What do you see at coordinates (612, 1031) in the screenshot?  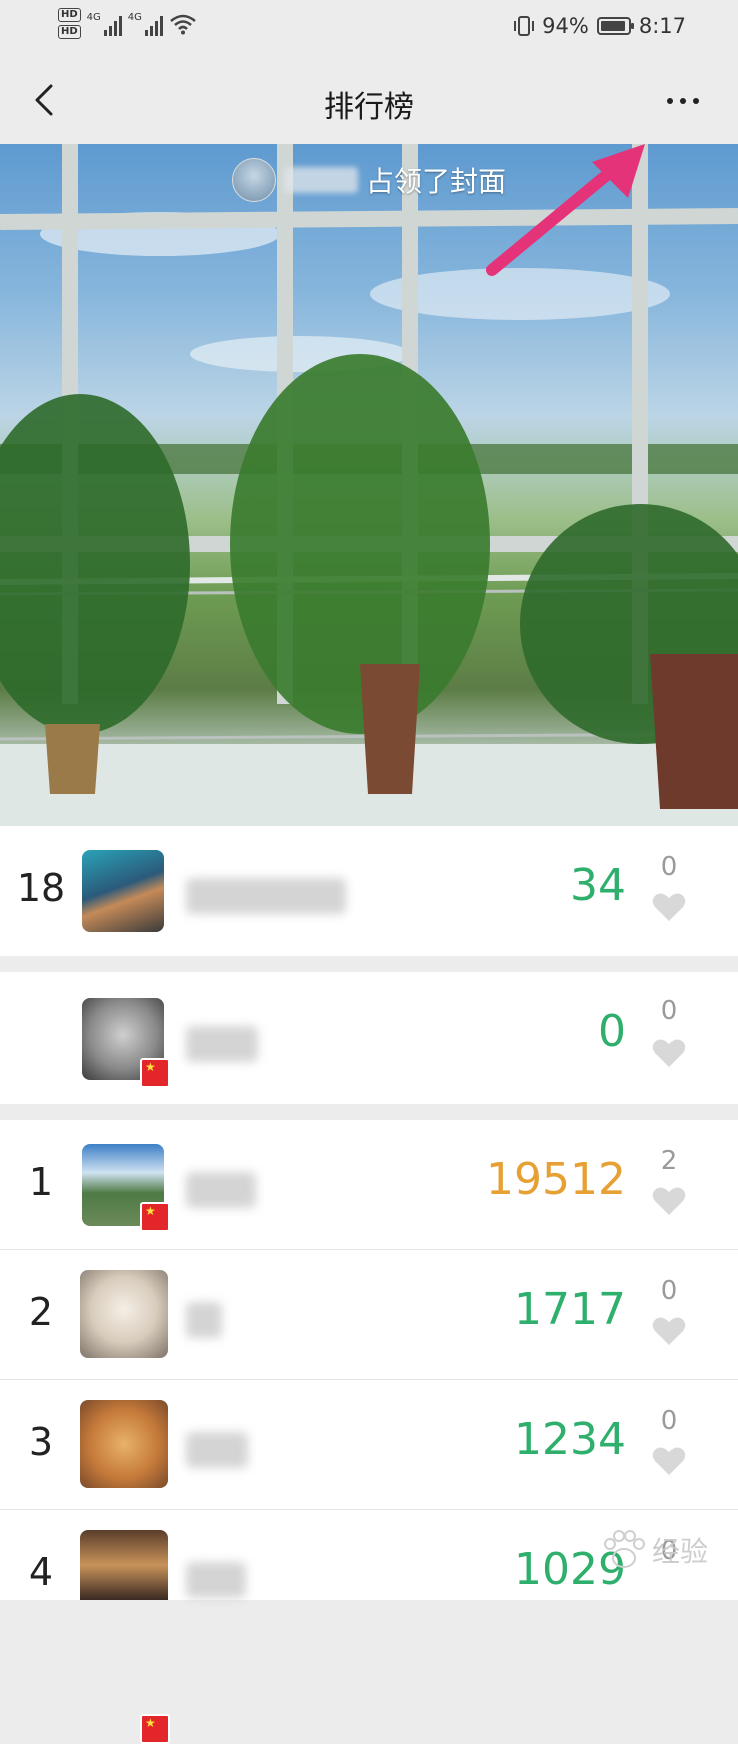 I see `score: 0` at bounding box center [612, 1031].